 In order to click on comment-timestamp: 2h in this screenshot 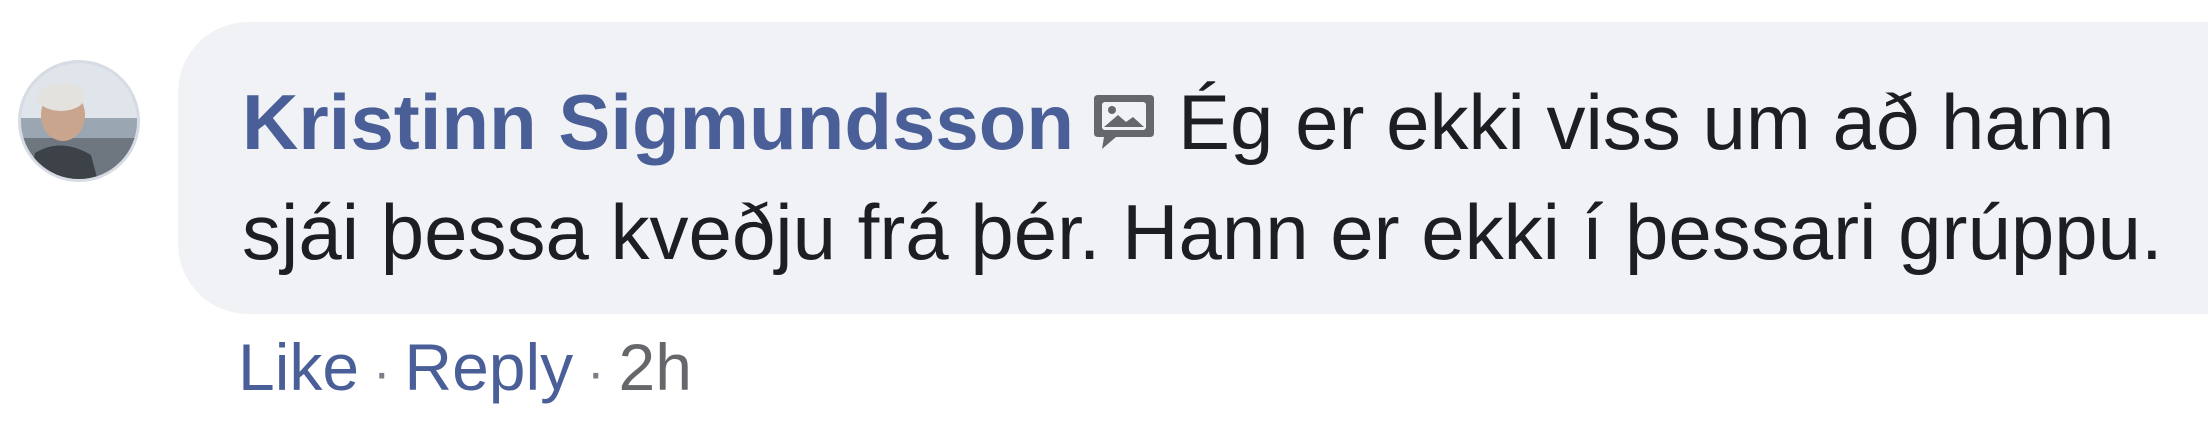, I will do `click(654, 367)`.